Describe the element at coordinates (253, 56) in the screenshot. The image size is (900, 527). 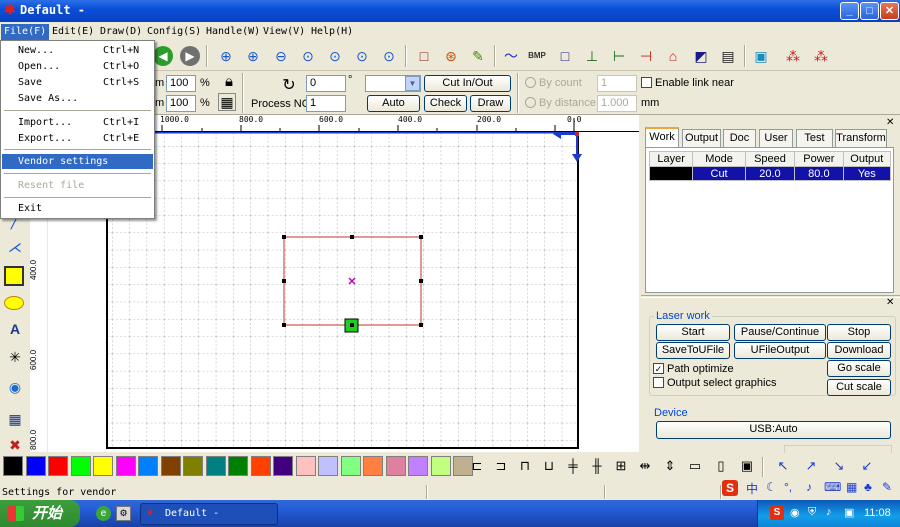
I see `zoom-plus-icon: ⊕` at that location.